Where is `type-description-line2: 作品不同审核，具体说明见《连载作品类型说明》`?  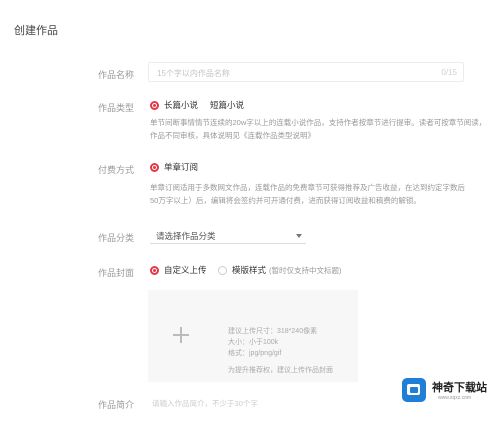 type-description-line2: 作品不同审核，具体说明见《连载作品类型说明》 is located at coordinates (232, 135).